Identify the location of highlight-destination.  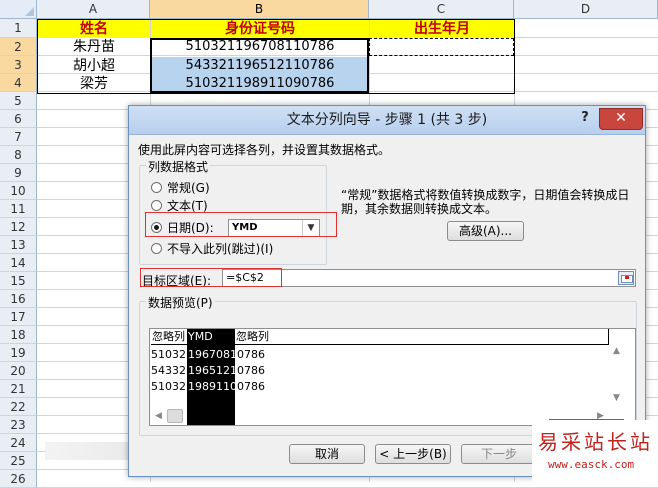
(211, 277).